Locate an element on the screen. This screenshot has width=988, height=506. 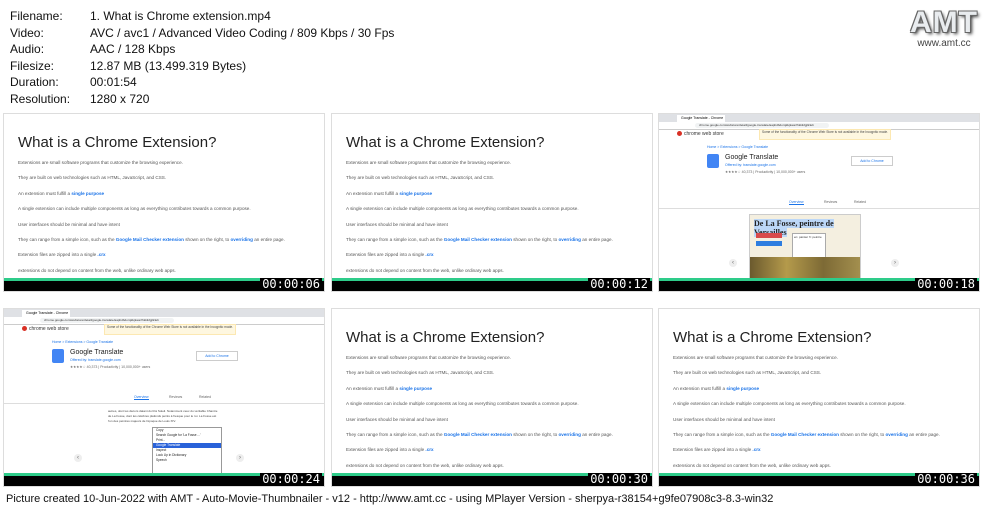
timestamp: 00:00:36 is located at coordinates (946, 479).